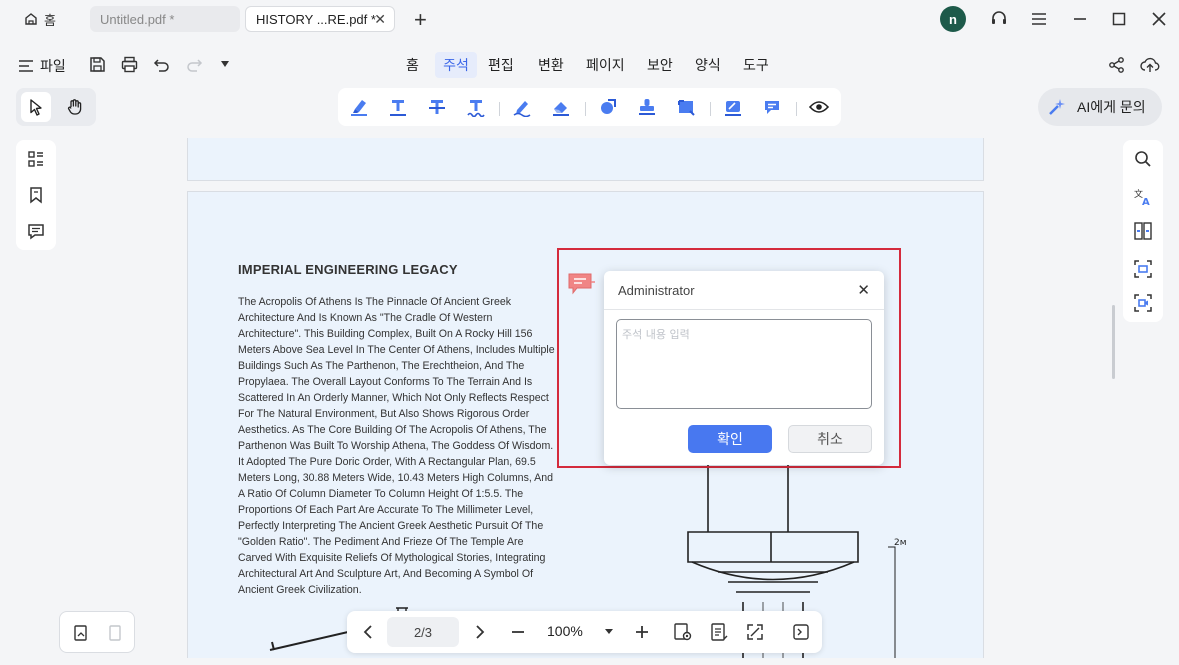  I want to click on zoom-in-icon, so click(642, 632).